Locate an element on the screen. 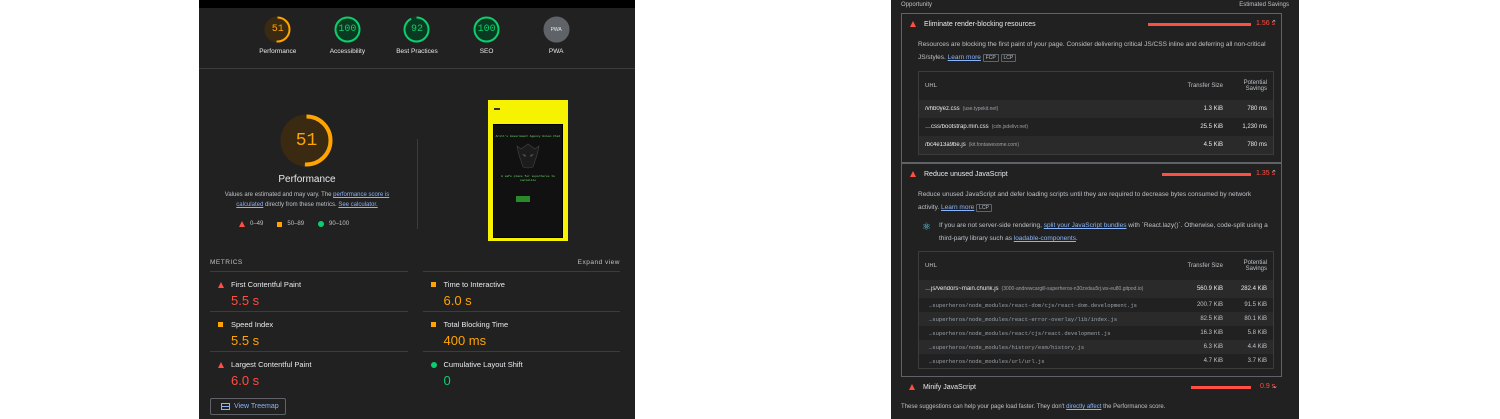  savings-cell: 5.8 KiB is located at coordinates (1257, 333).